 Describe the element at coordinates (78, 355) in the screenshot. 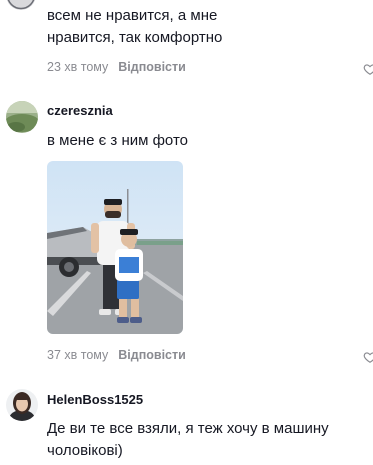

I see `comment-timestamp: 37 хв тому` at that location.